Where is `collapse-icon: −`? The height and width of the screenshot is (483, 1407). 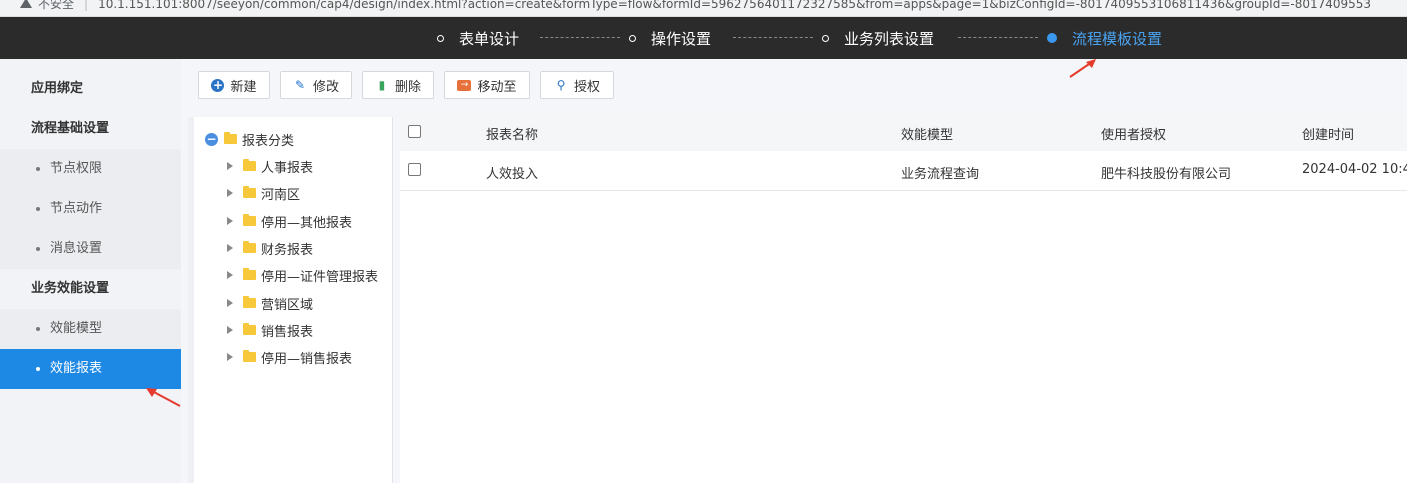
collapse-icon: − is located at coordinates (211, 139).